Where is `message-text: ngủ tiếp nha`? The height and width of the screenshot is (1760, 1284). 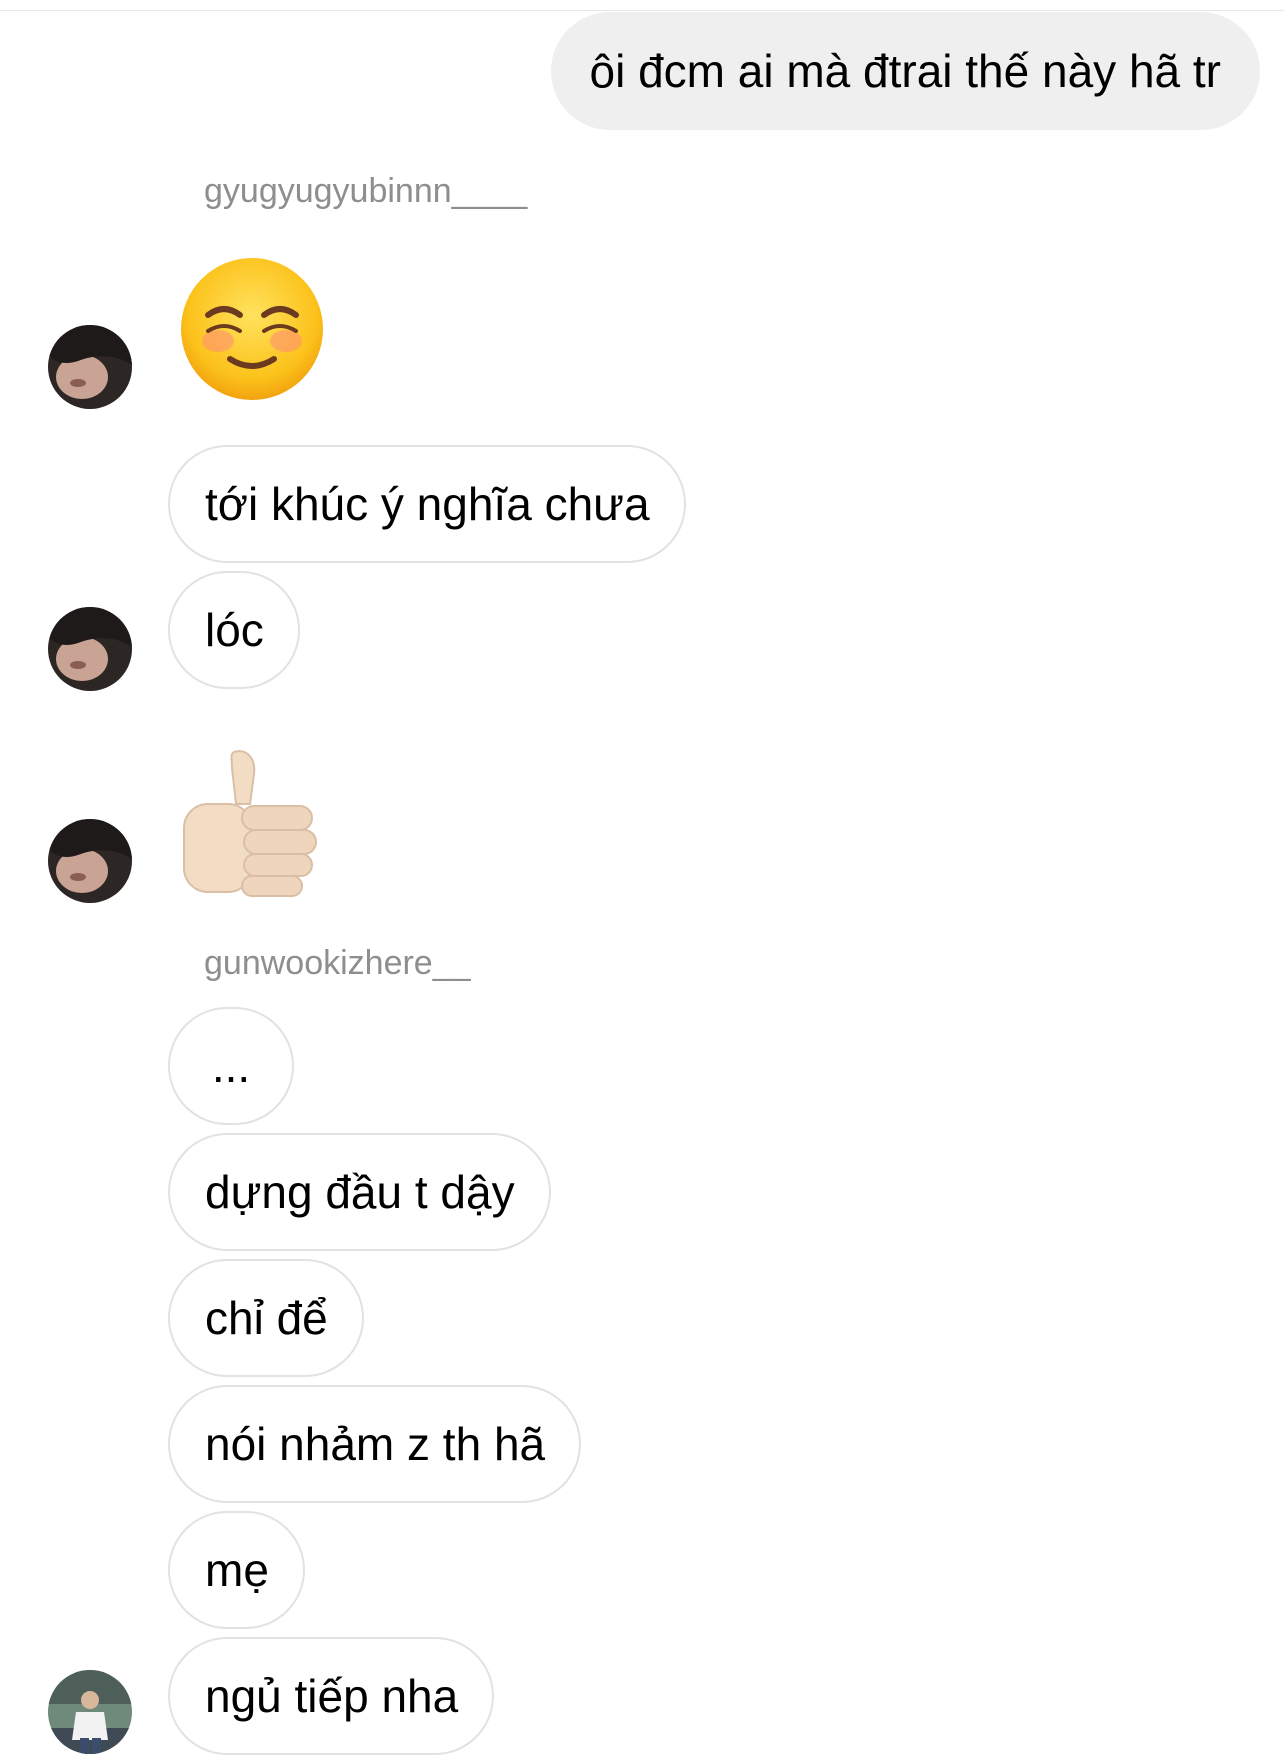 message-text: ngủ tiếp nha is located at coordinates (332, 1696).